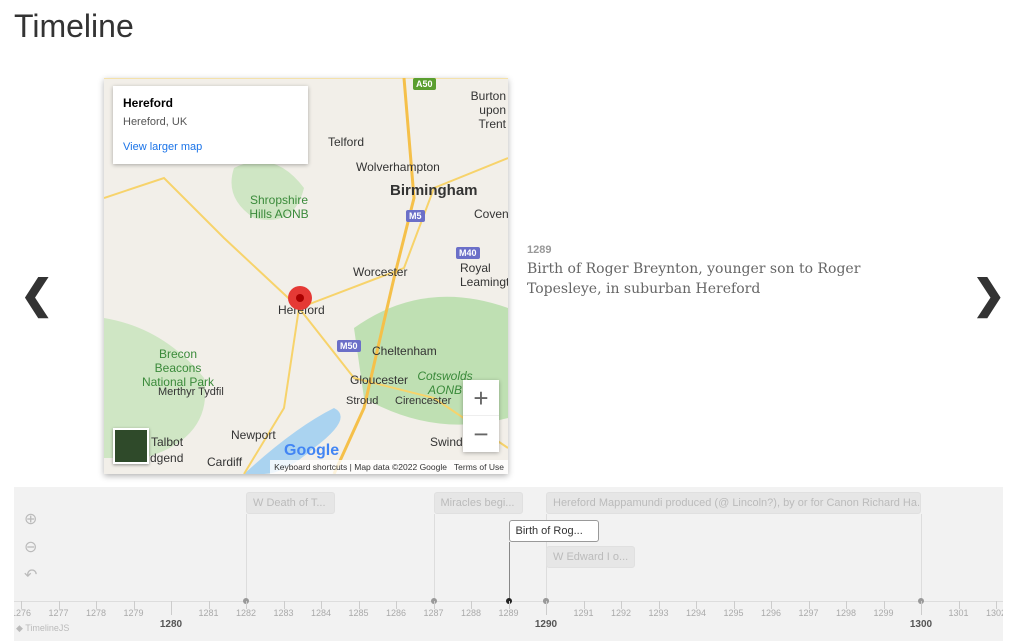 This screenshot has height=641, width=1024. Describe the element at coordinates (349, 346) in the screenshot. I see `road-shield: M50` at that location.